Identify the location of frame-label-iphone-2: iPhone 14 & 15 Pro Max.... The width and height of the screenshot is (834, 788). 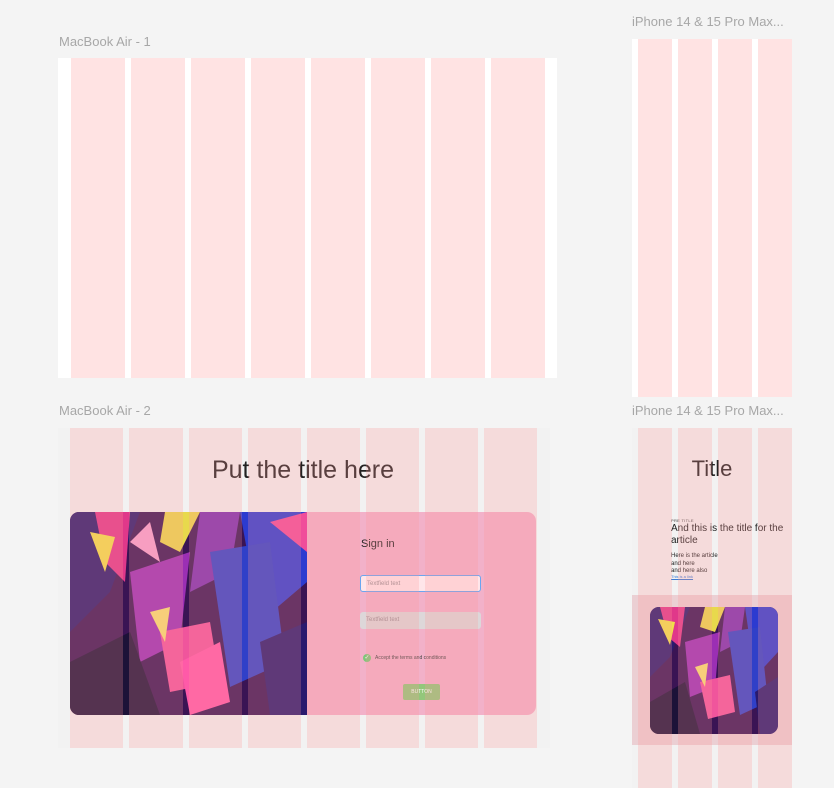
(708, 410).